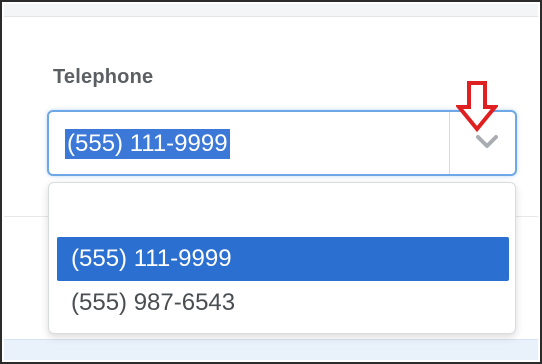  I want to click on bottom-panel-strip, so click(271, 349).